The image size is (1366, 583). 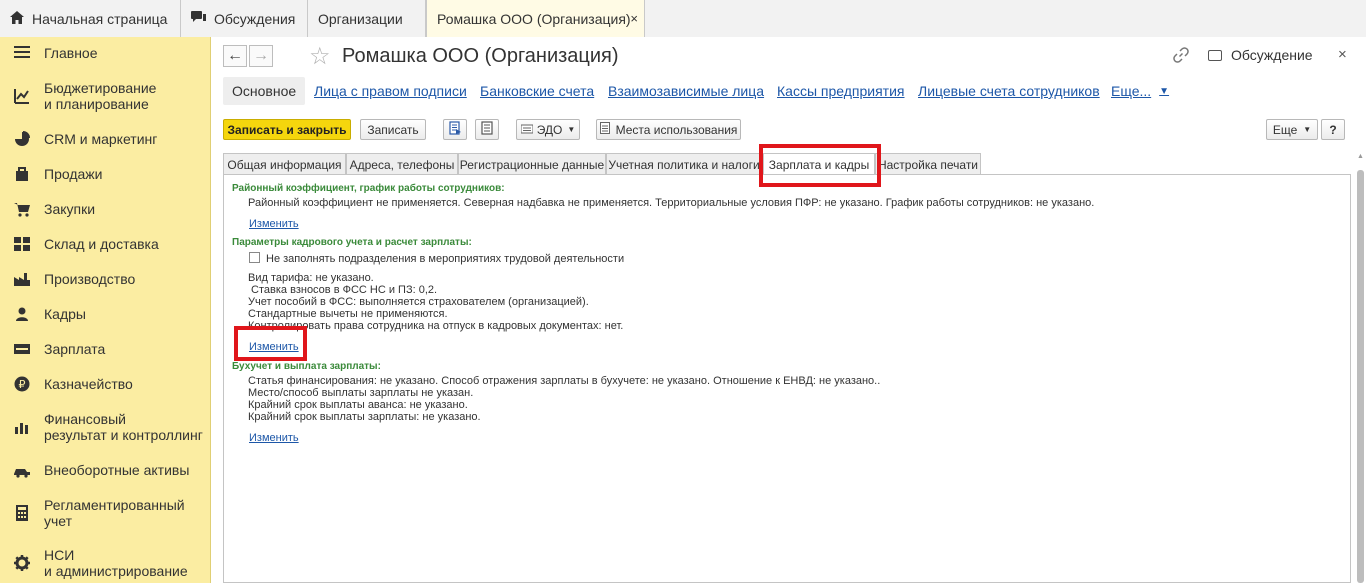 What do you see at coordinates (1360, 376) in the screenshot?
I see `scroll-thumb` at bounding box center [1360, 376].